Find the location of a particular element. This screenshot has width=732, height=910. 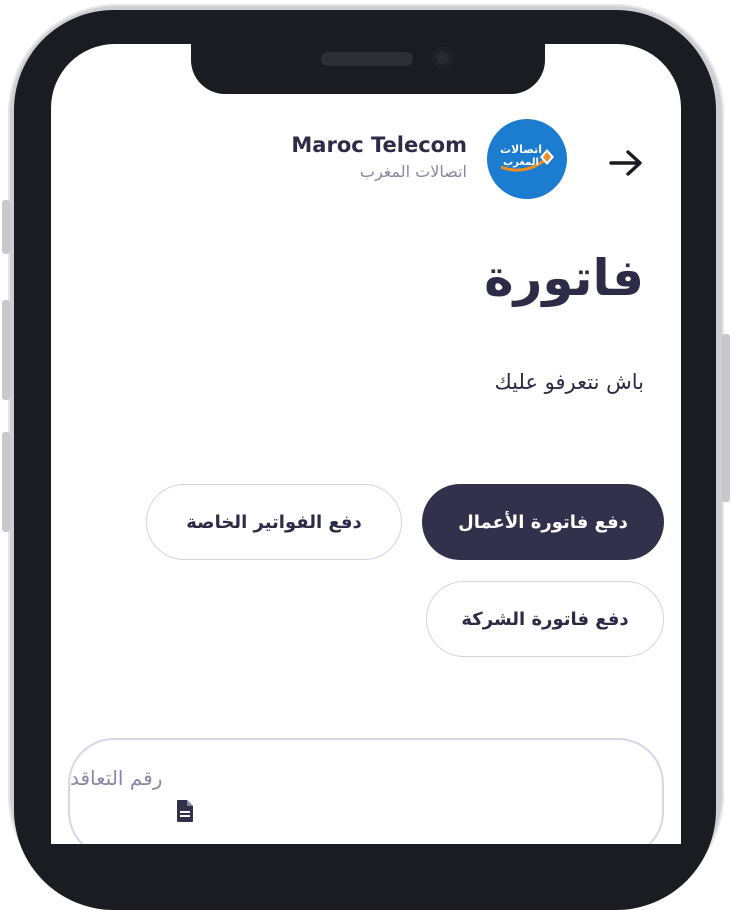

svg-text: المغرب is located at coordinates (521, 162).